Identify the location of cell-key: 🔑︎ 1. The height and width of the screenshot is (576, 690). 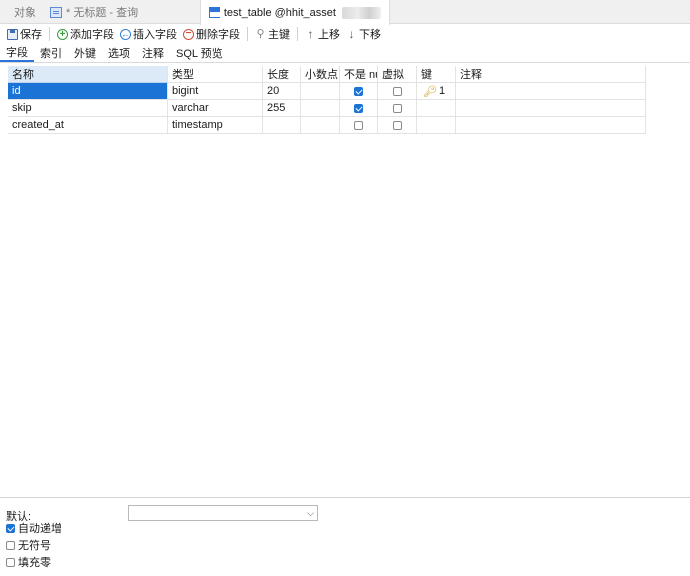
(436, 91).